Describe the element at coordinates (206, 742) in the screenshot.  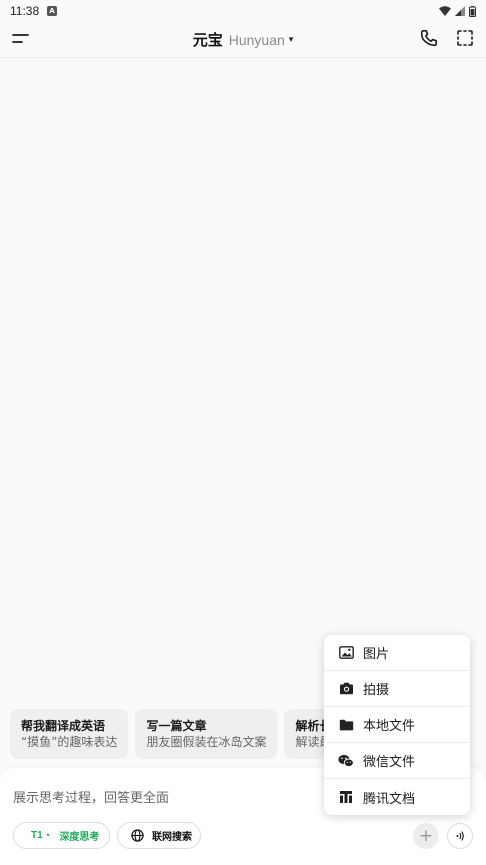
I see `suggestion-subtitle: 朋友圈假装在冰岛文案` at that location.